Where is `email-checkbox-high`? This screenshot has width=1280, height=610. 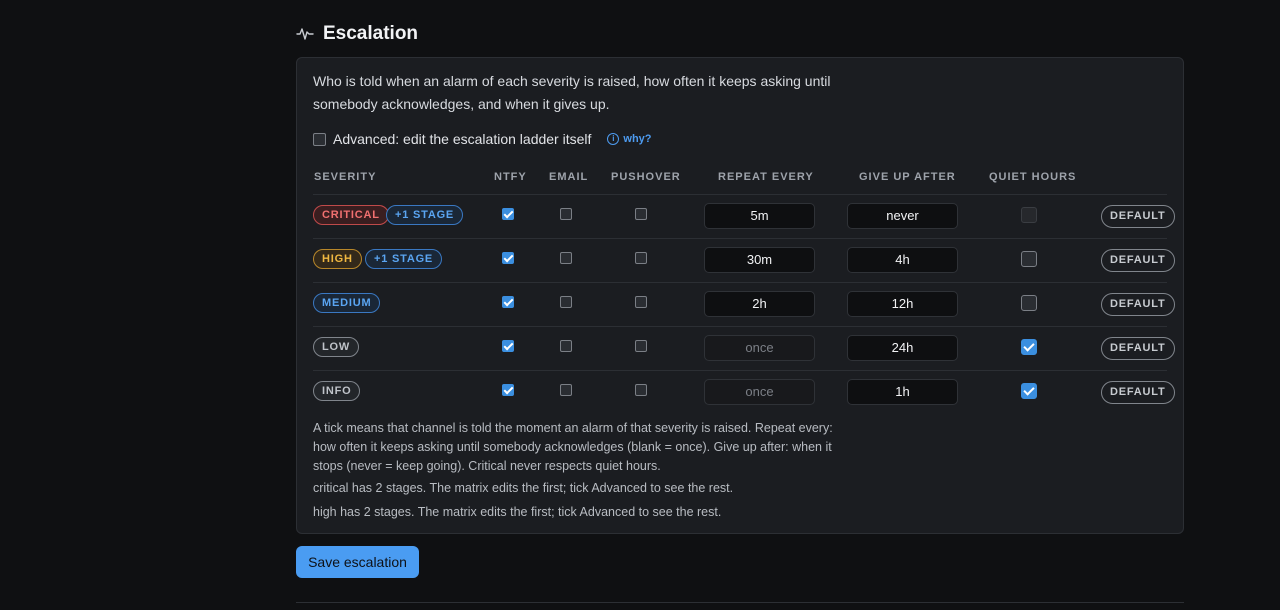 email-checkbox-high is located at coordinates (566, 258).